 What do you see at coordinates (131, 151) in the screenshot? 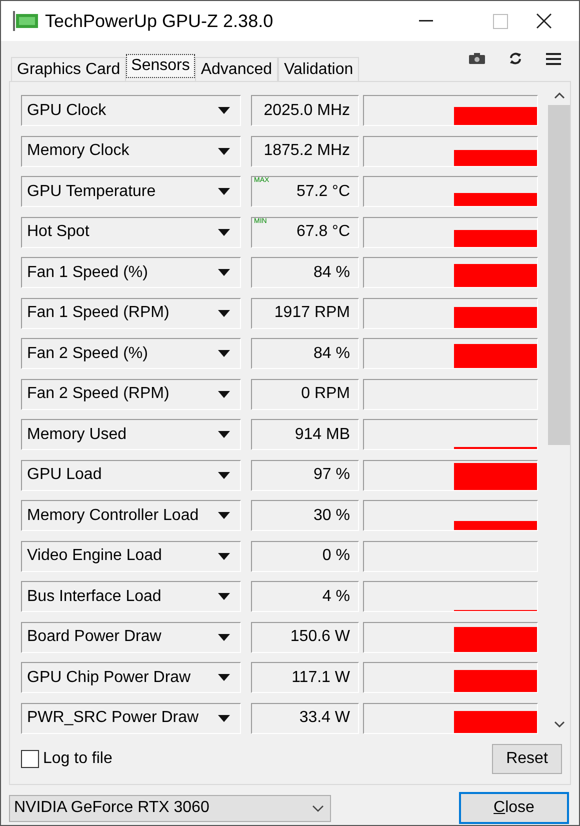
I see `sensor-dropdown: Memory Clock` at bounding box center [131, 151].